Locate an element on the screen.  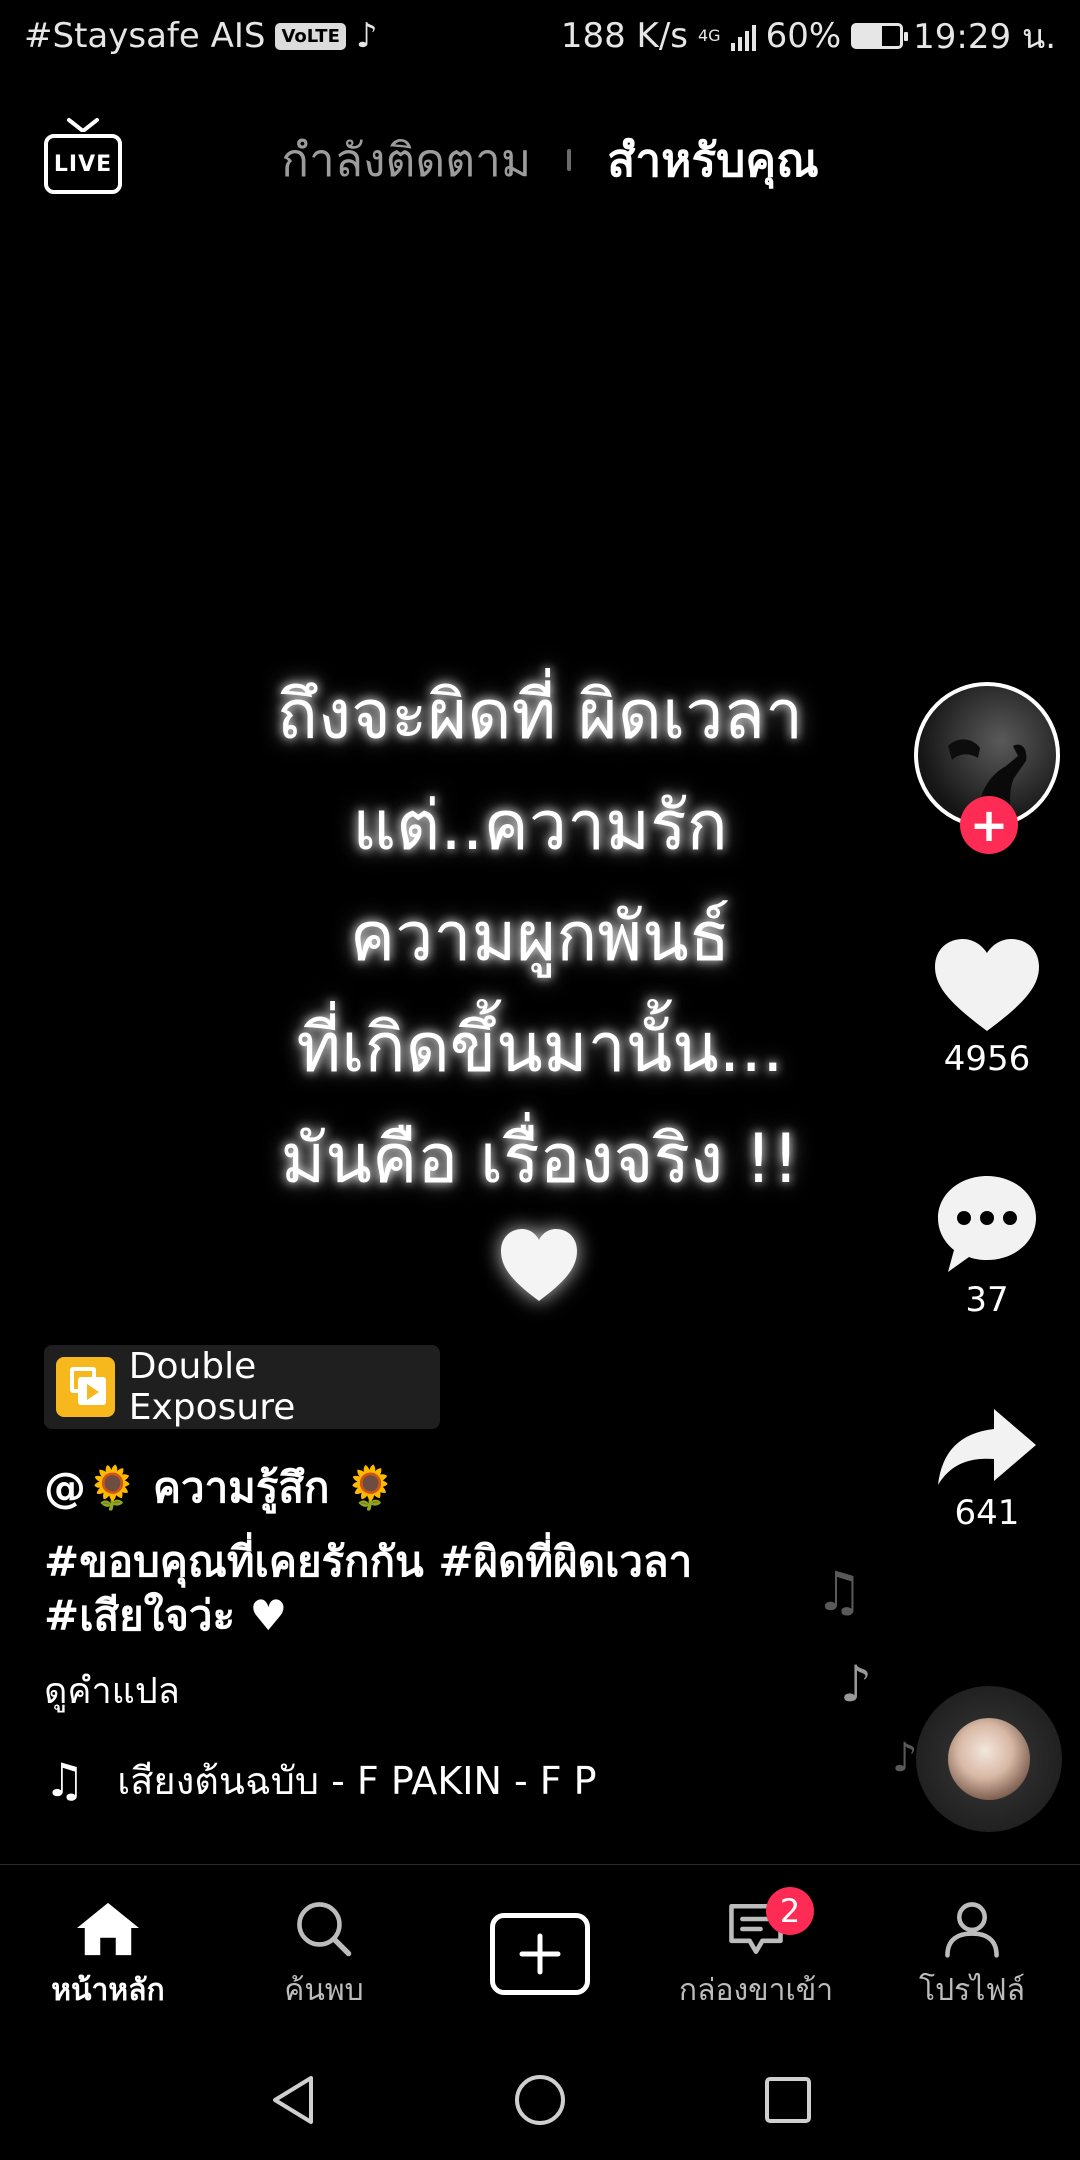
status-left: #Staysafe AIS VoLTE ♪ is located at coordinates (201, 36).